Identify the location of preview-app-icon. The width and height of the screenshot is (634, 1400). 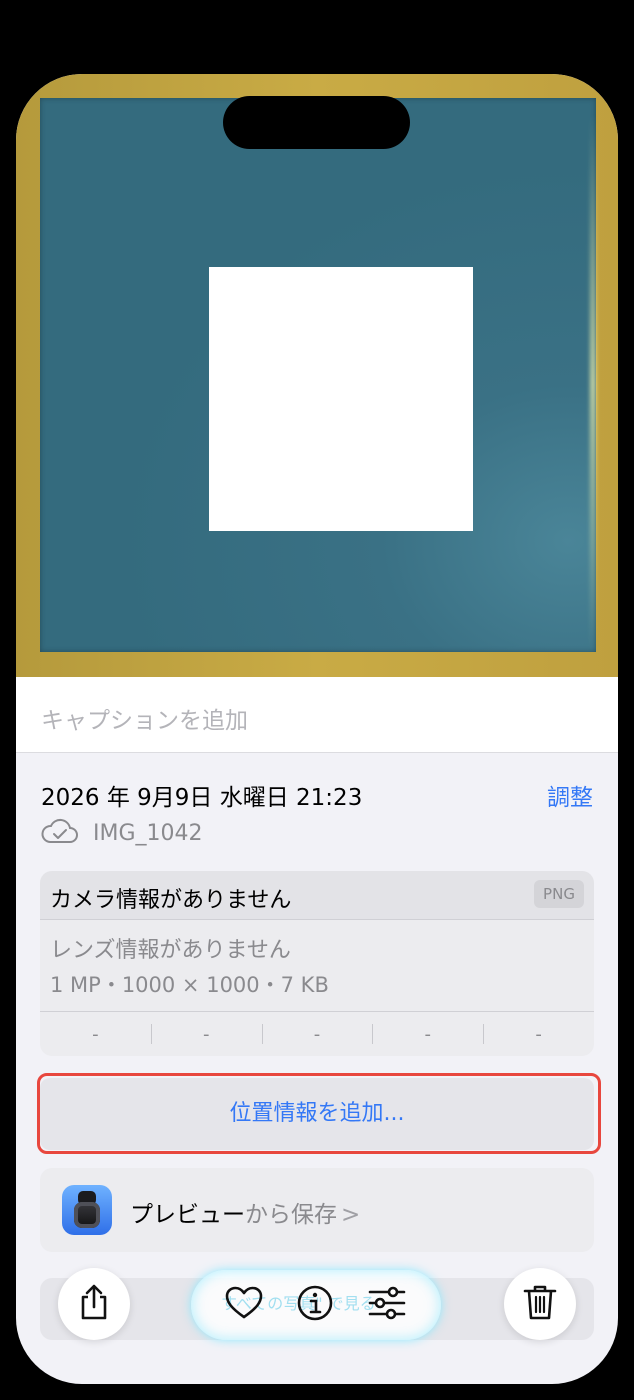
(87, 1210).